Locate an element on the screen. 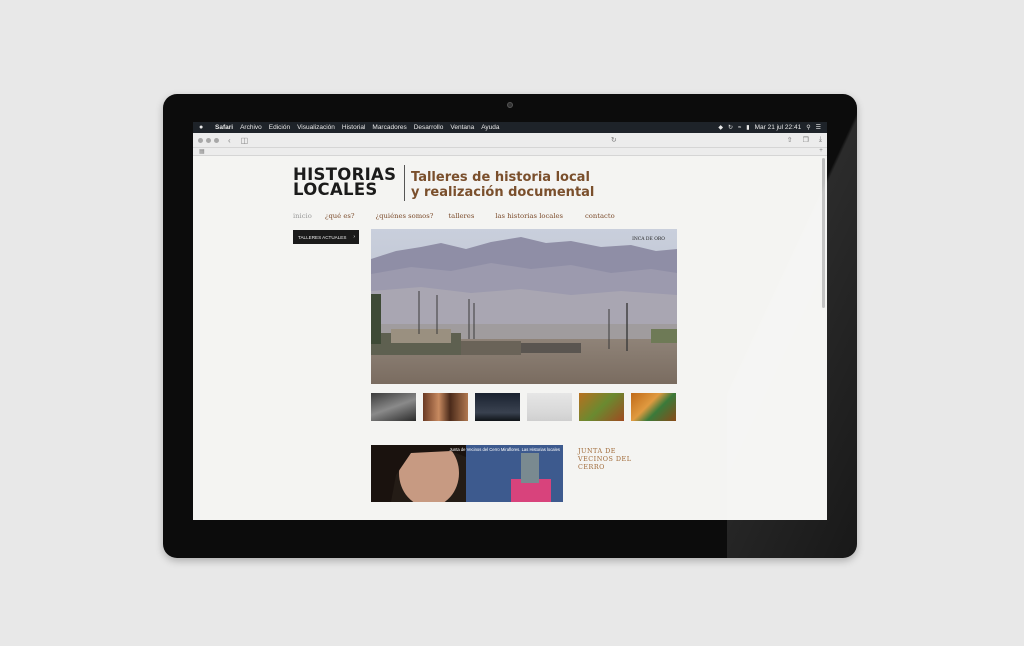 This screenshot has height=646, width=1024. feature-title: JUNTA DE VECINOS DEL CERRO is located at coordinates (608, 459).